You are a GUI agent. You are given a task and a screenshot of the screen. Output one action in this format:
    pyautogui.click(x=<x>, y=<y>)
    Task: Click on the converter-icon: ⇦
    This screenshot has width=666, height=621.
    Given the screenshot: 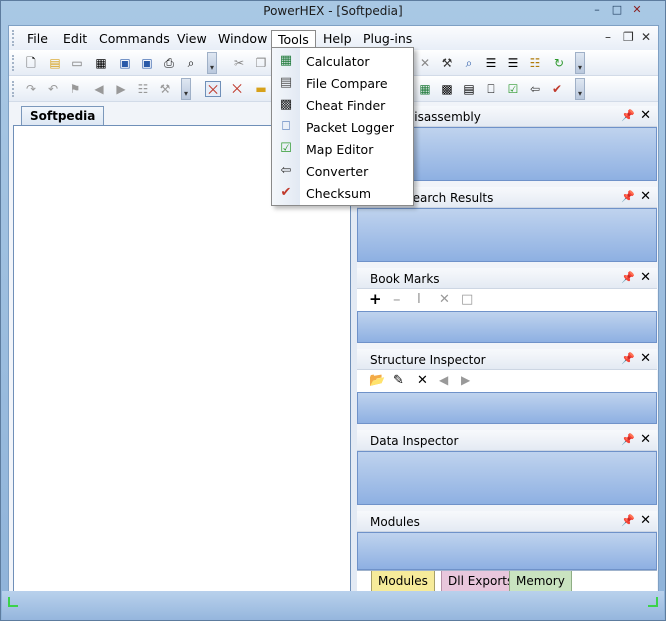 What is the action you would take?
    pyautogui.click(x=286, y=170)
    